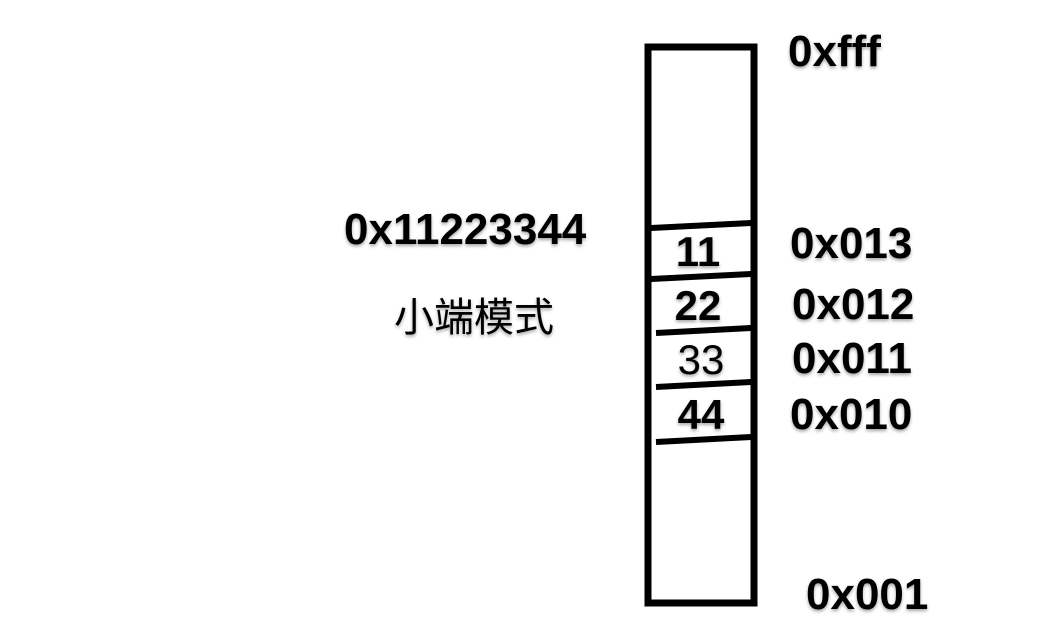 Image resolution: width=1057 pixels, height=642 pixels. Describe the element at coordinates (853, 304) in the screenshot. I see `cell-address: 0x012` at that location.